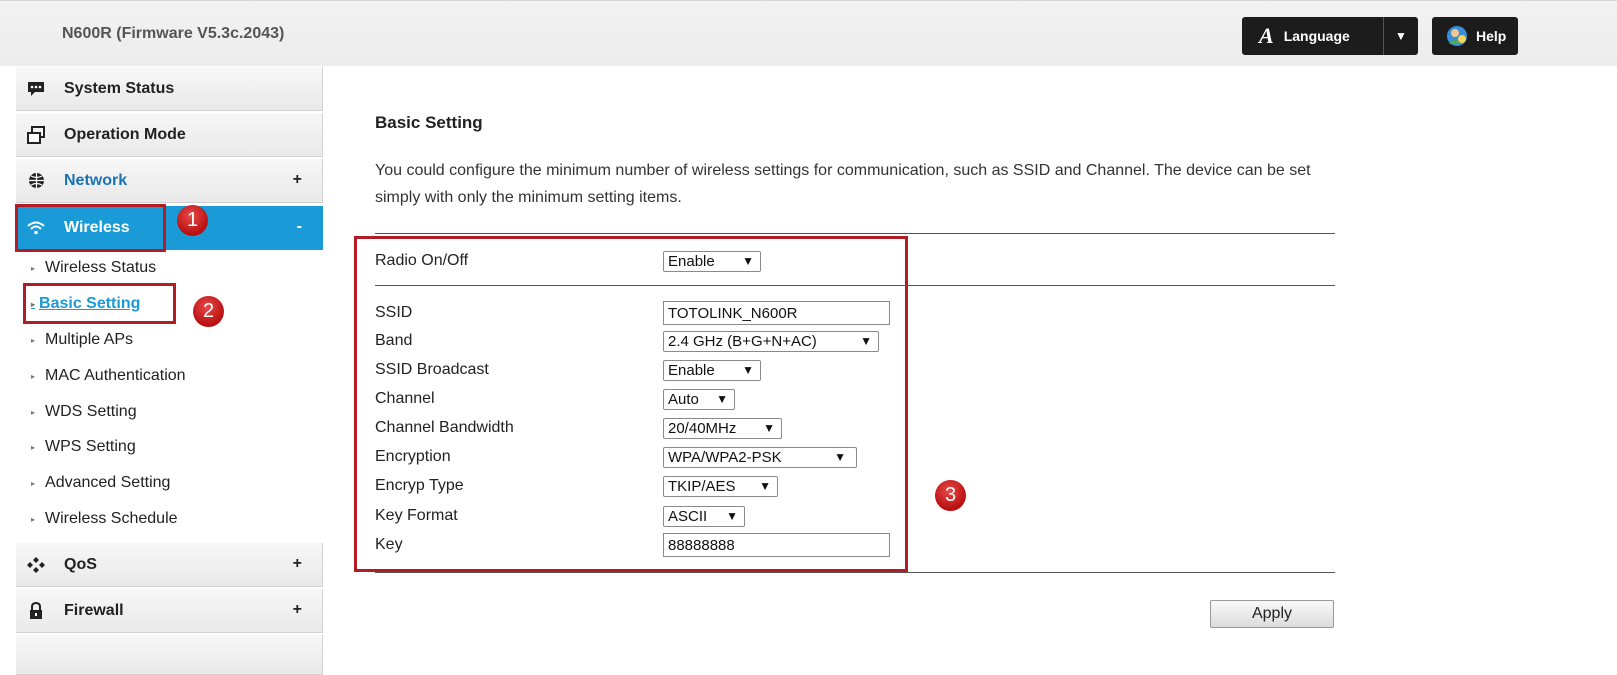 This screenshot has width=1617, height=675. What do you see at coordinates (99, 303) in the screenshot?
I see `annotation-box-basic-setting` at bounding box center [99, 303].